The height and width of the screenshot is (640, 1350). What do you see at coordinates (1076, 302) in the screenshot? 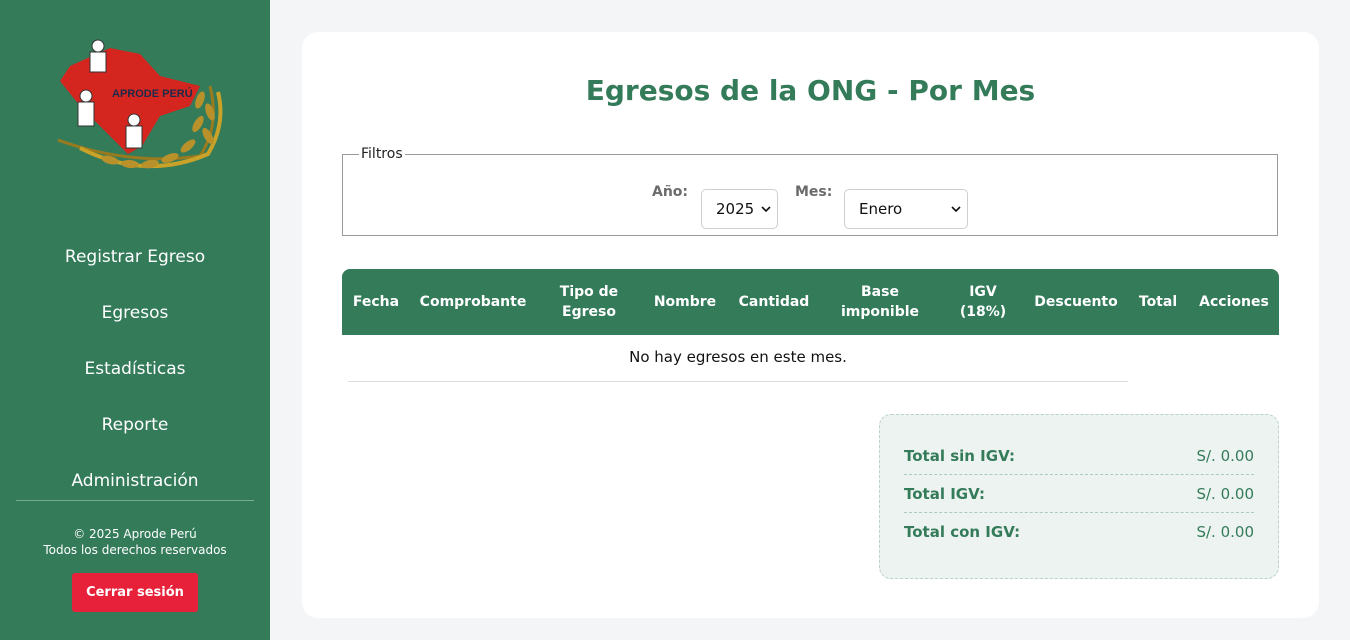
I see `column-header-descuento: Descuento` at bounding box center [1076, 302].